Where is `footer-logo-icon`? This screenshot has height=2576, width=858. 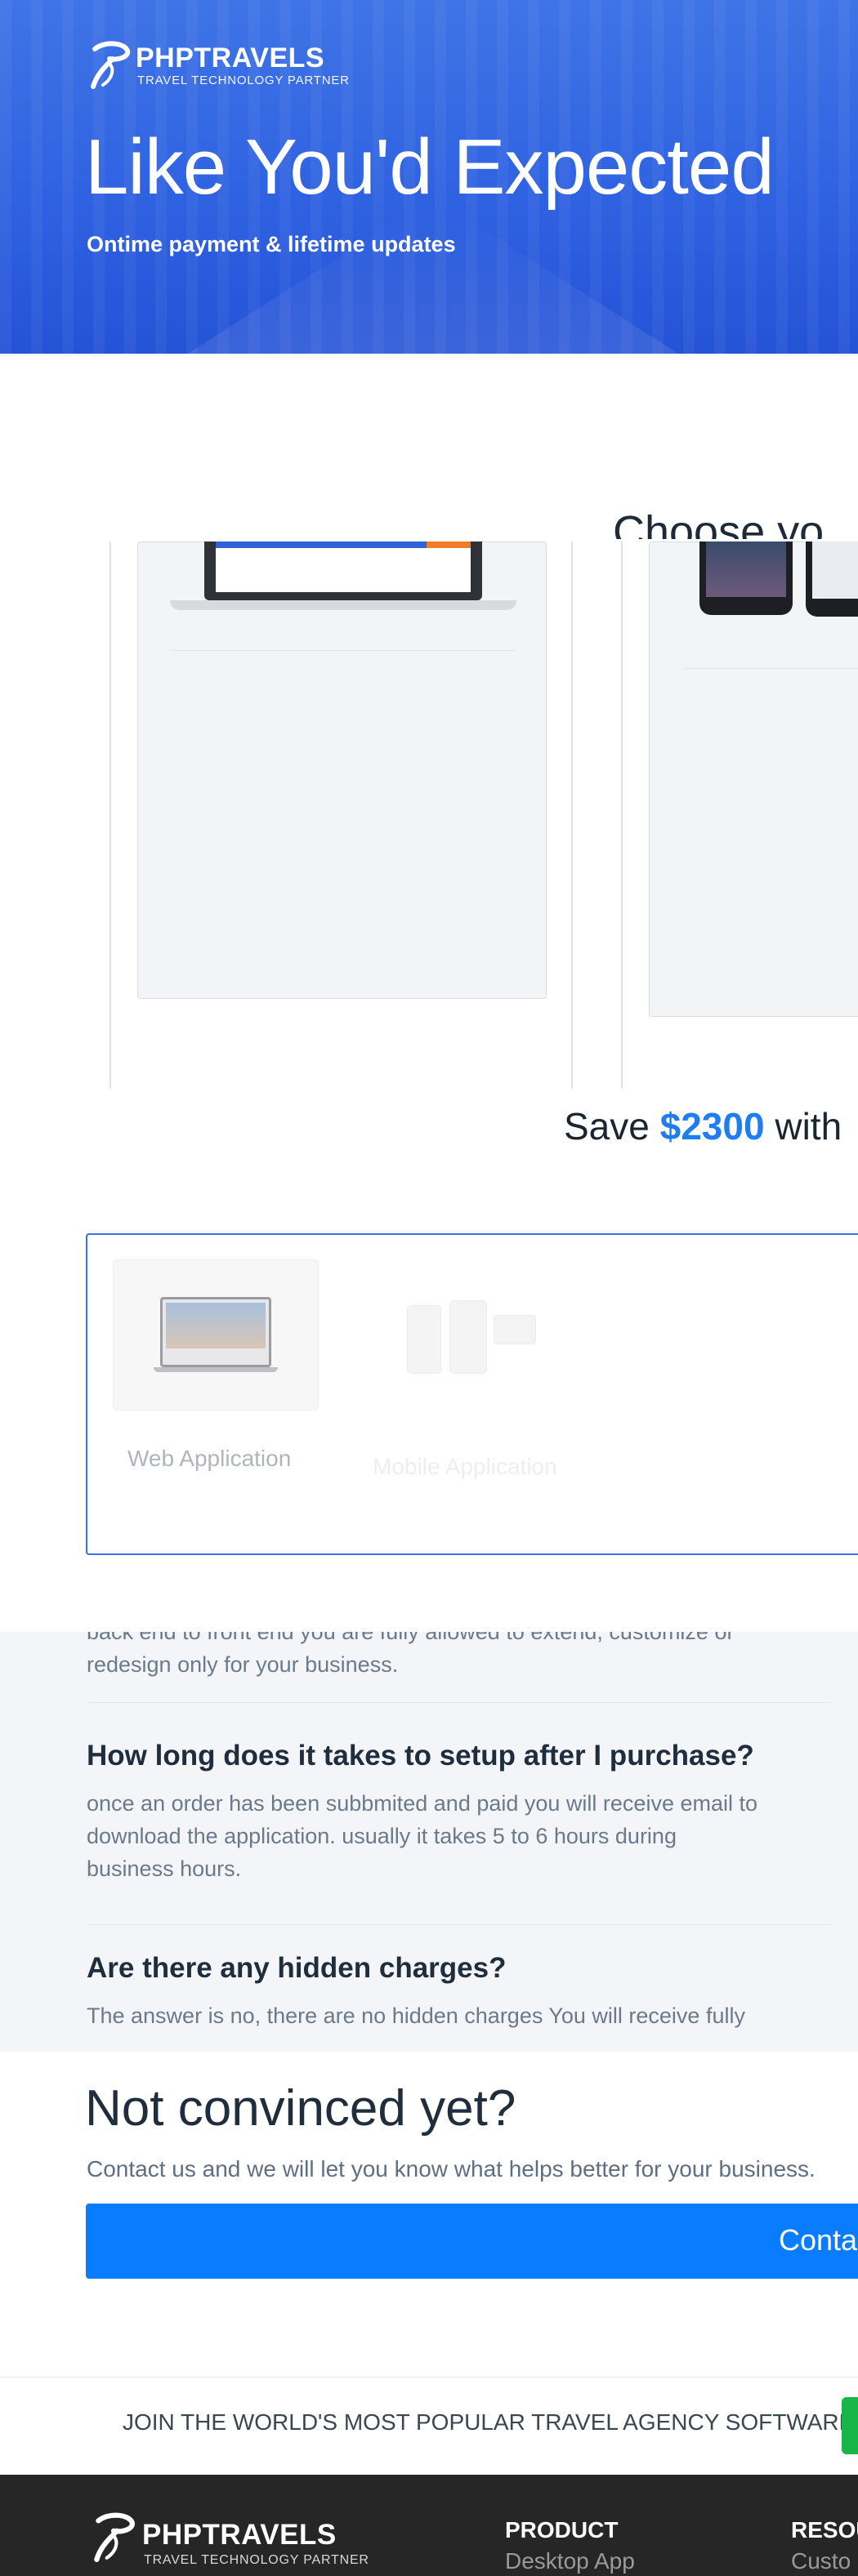
footer-logo-icon is located at coordinates (115, 2537).